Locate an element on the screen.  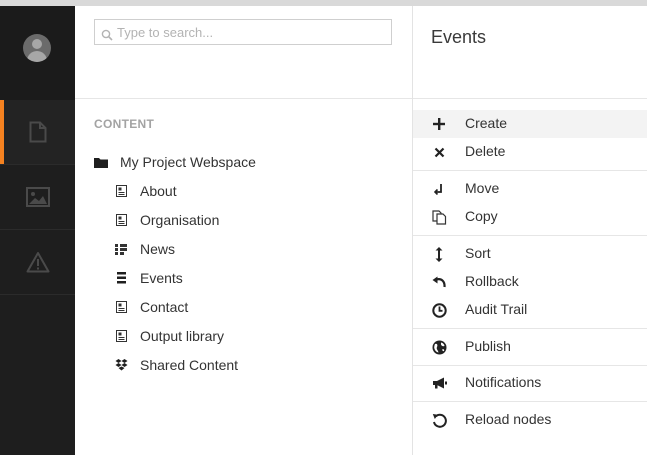
action-label: Publish is located at coordinates (488, 346).